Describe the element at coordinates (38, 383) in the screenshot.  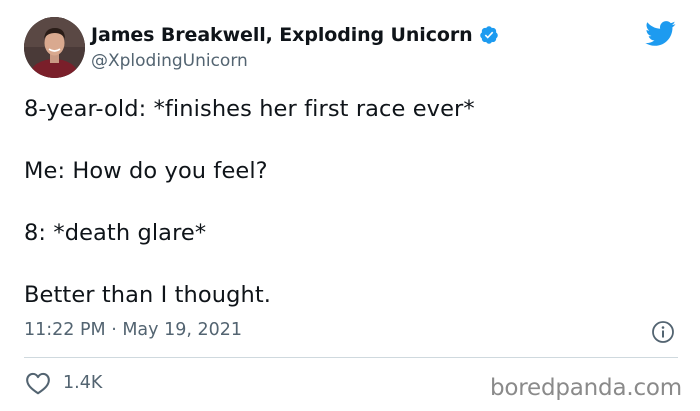
I see `heart-icon` at that location.